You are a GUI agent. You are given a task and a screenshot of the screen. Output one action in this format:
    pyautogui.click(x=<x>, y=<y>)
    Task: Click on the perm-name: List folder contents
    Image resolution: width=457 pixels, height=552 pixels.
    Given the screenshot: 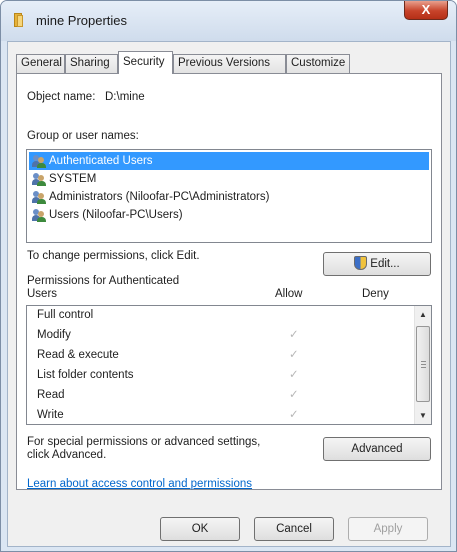 What is the action you would take?
    pyautogui.click(x=85, y=375)
    